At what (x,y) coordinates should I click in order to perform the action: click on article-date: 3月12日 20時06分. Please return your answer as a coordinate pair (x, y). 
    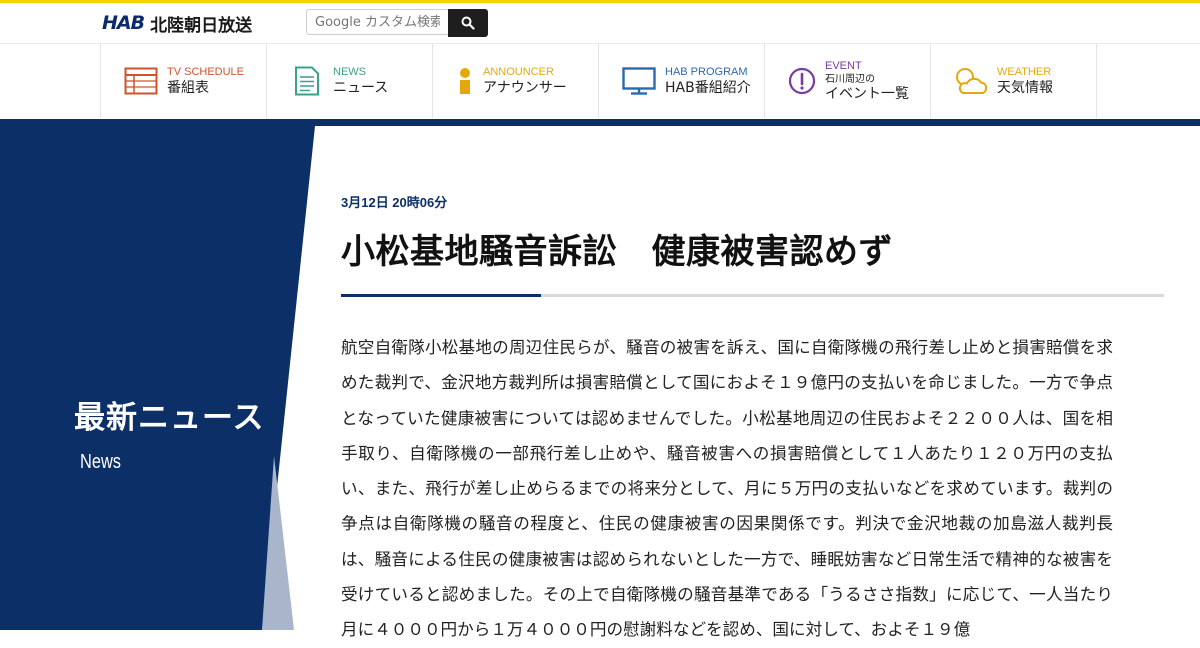
    Looking at the image, I should click on (394, 202).